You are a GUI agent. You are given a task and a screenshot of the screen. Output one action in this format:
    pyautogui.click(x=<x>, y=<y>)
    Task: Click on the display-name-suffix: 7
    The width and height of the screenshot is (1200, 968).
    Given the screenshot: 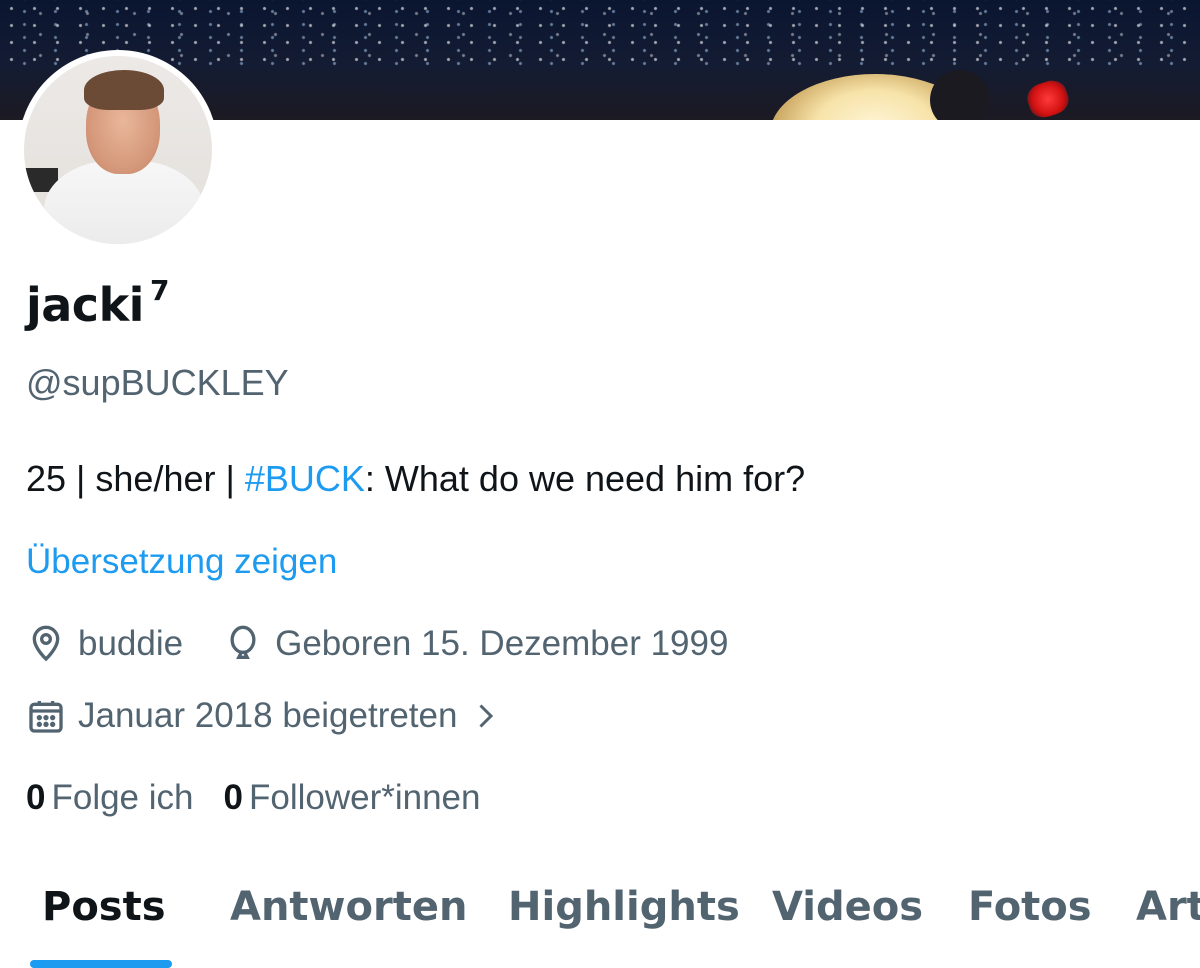 What is the action you would take?
    pyautogui.click(x=159, y=290)
    